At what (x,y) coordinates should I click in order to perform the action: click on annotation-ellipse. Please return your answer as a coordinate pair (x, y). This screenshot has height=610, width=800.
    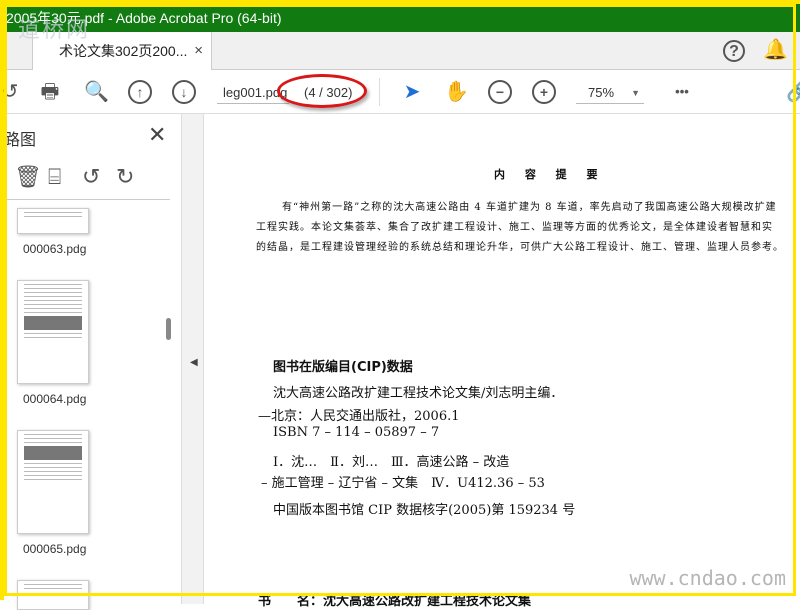
    Looking at the image, I should click on (322, 91).